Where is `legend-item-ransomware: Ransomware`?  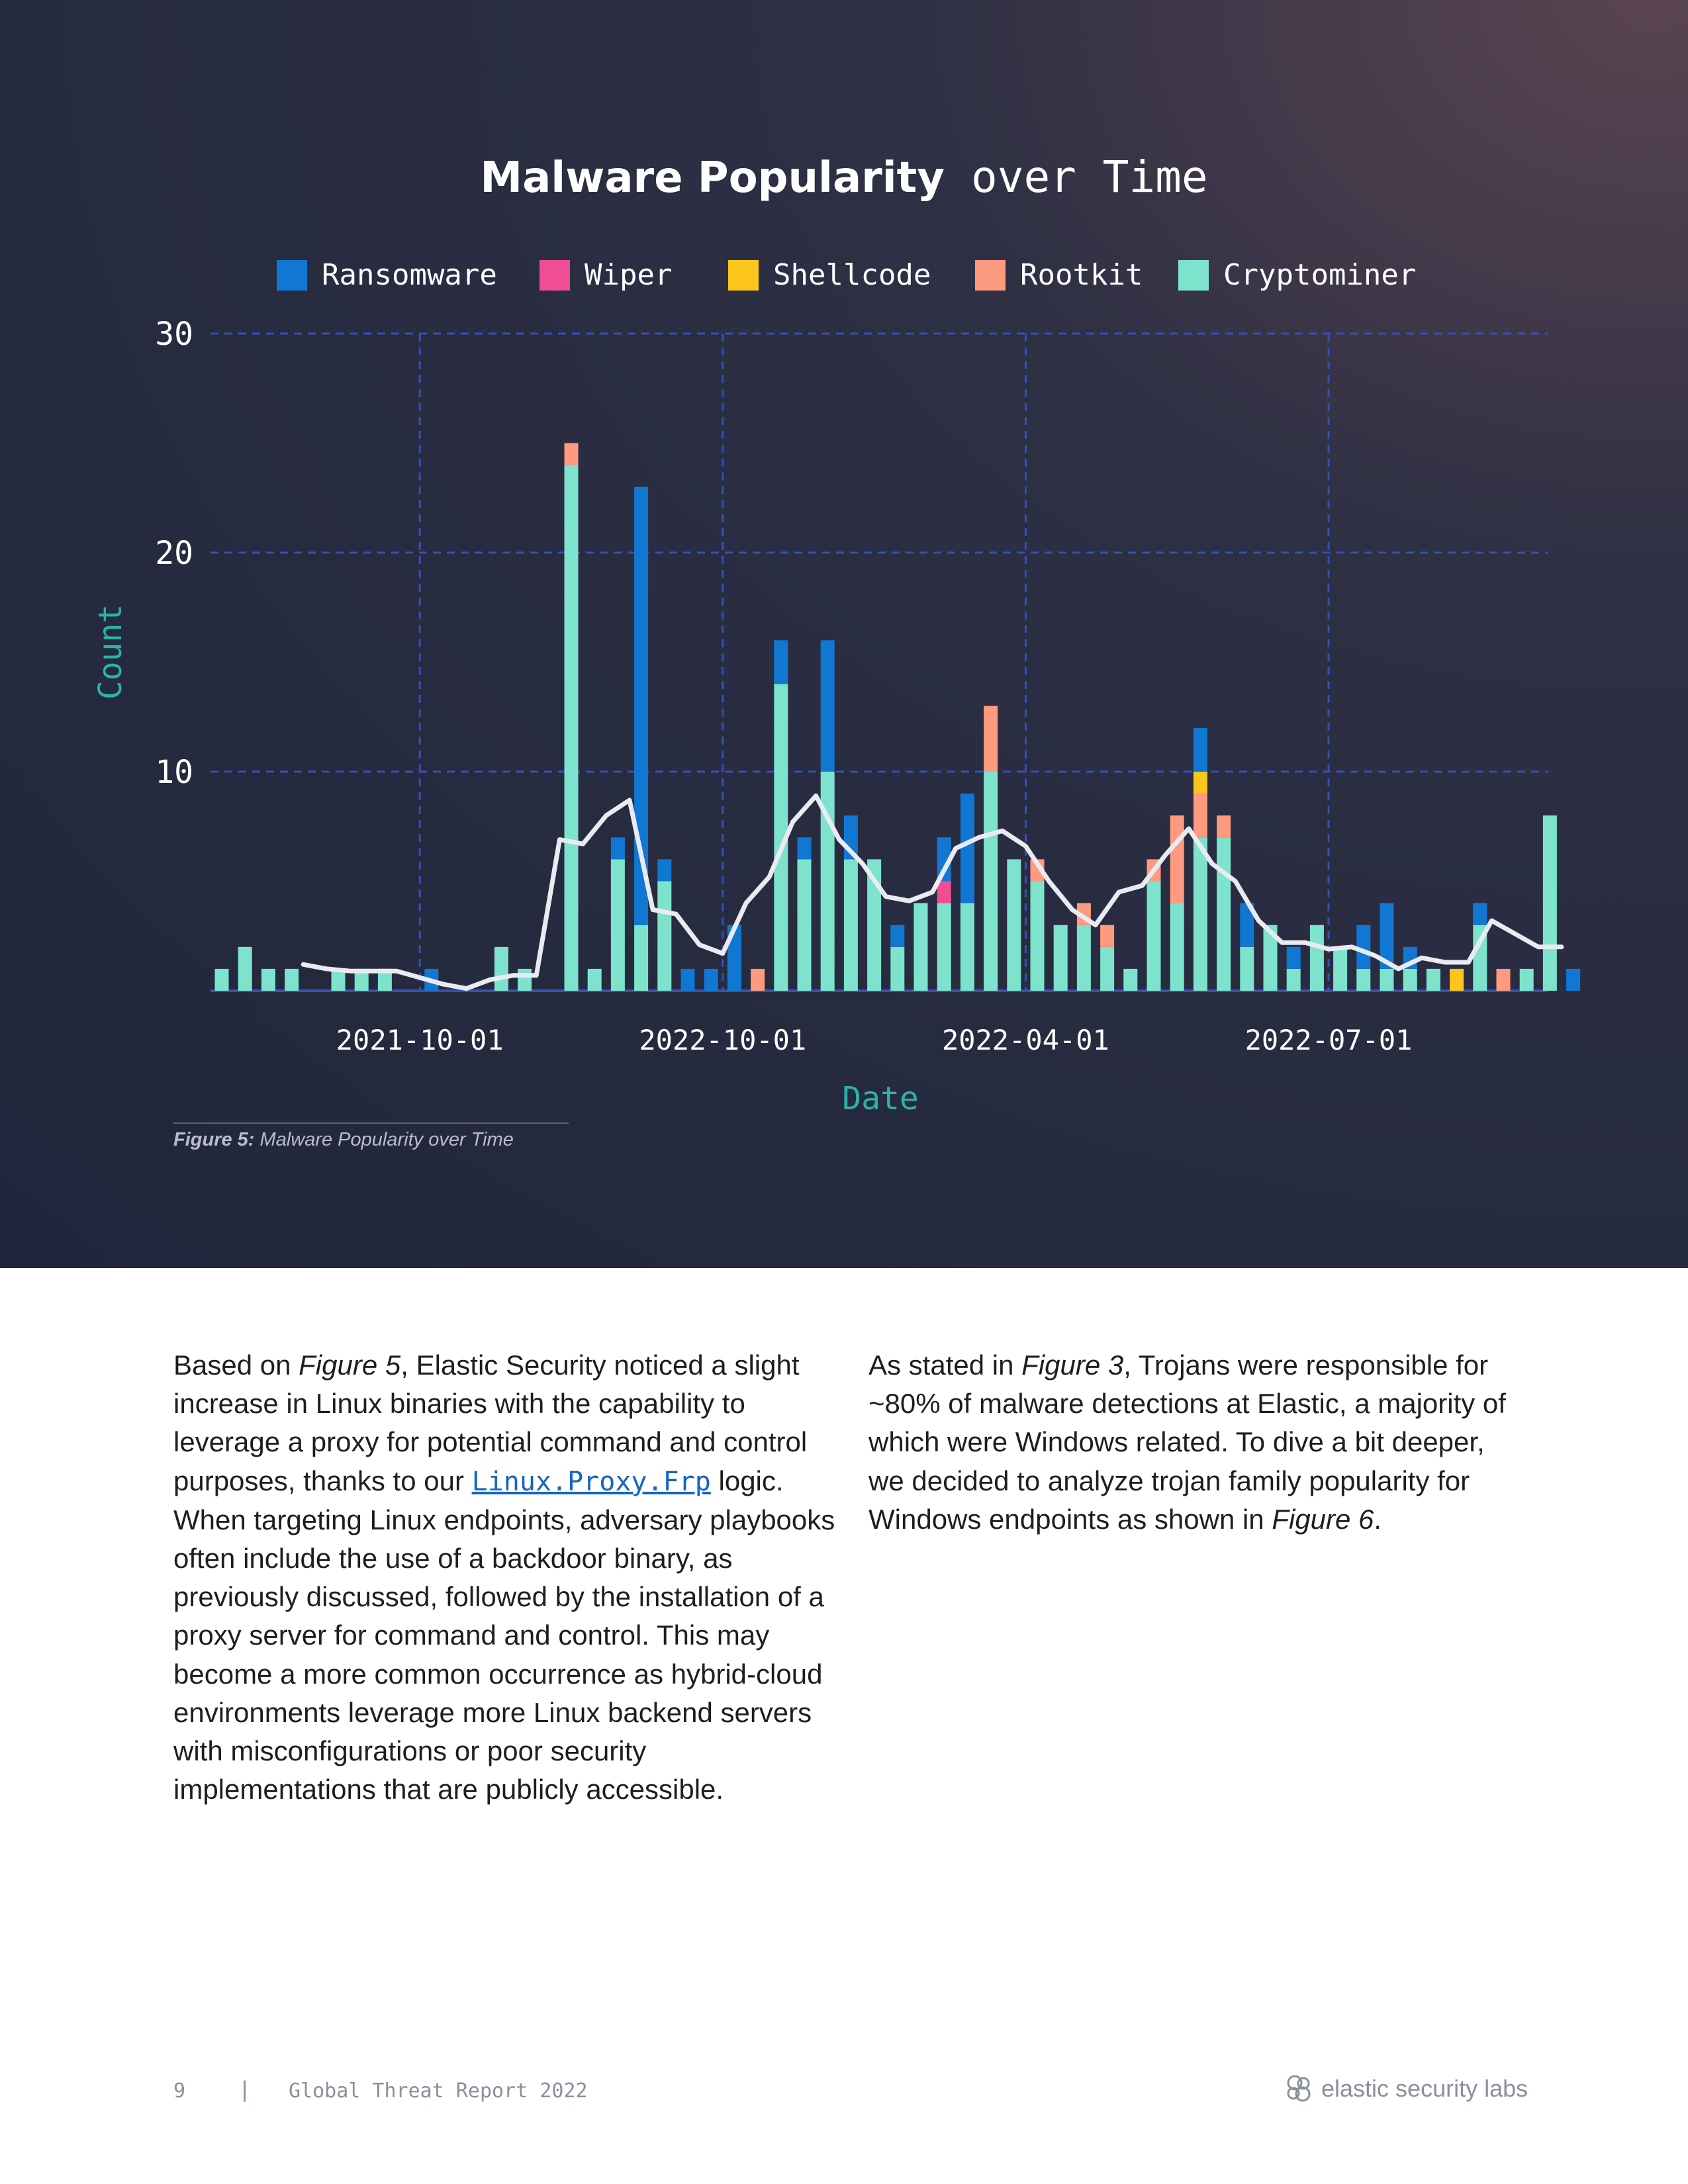 legend-item-ransomware: Ransomware is located at coordinates (387, 275).